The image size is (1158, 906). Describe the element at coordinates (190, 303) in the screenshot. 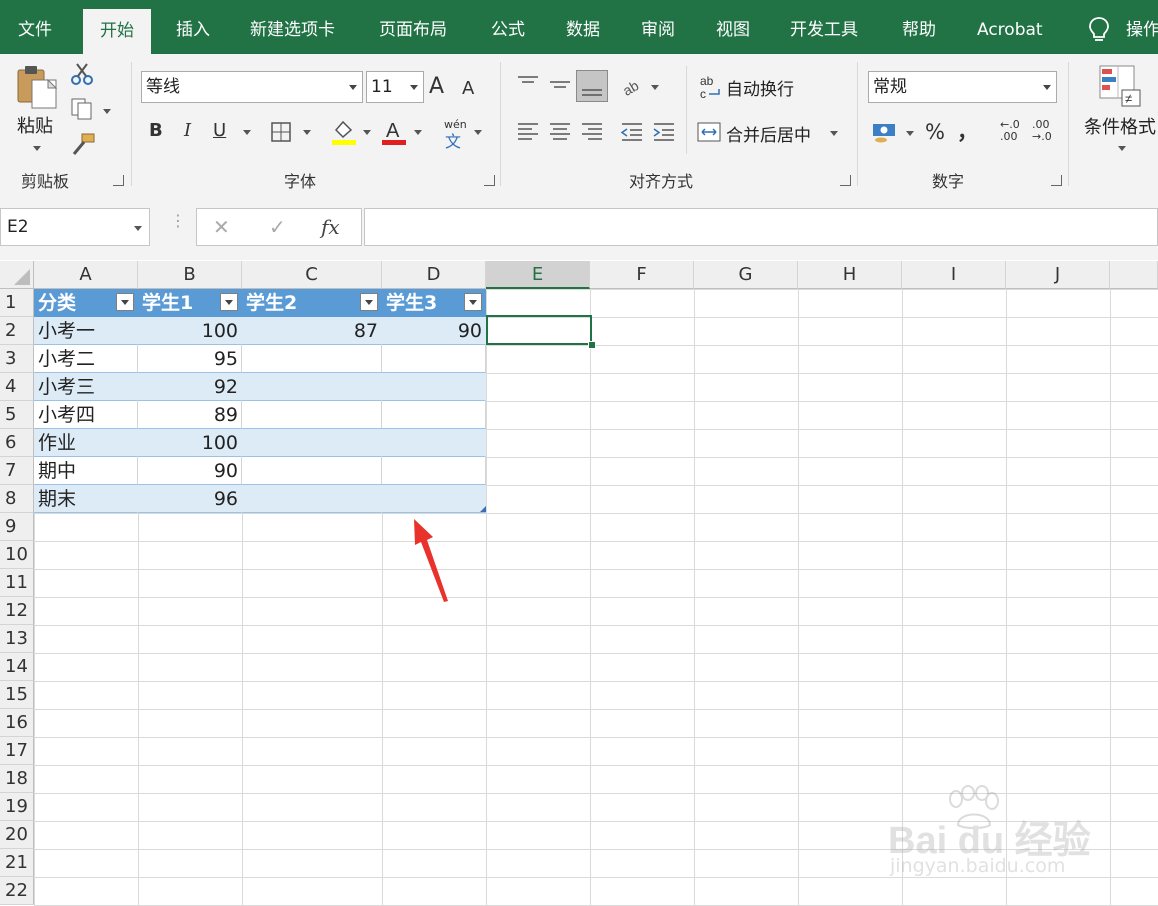

I see `table-header-cell: 学生1` at that location.